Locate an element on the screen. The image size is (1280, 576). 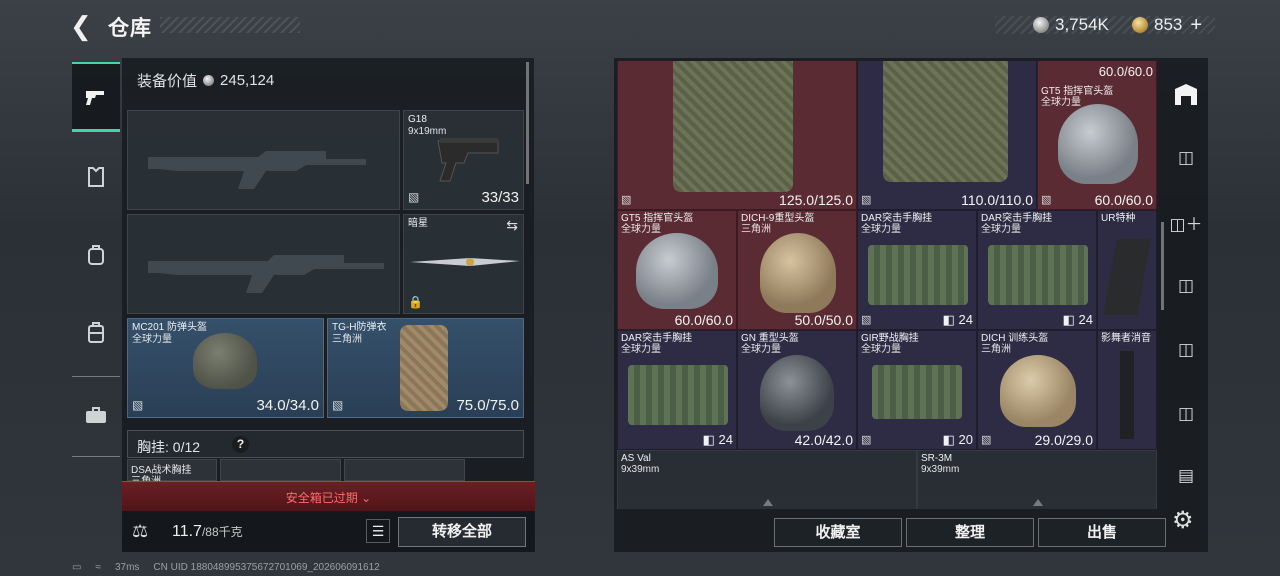
inventory-bottom-bar: ⚖ 11.7/88千克 ☰ 转移全部 is located at coordinates (328, 531).